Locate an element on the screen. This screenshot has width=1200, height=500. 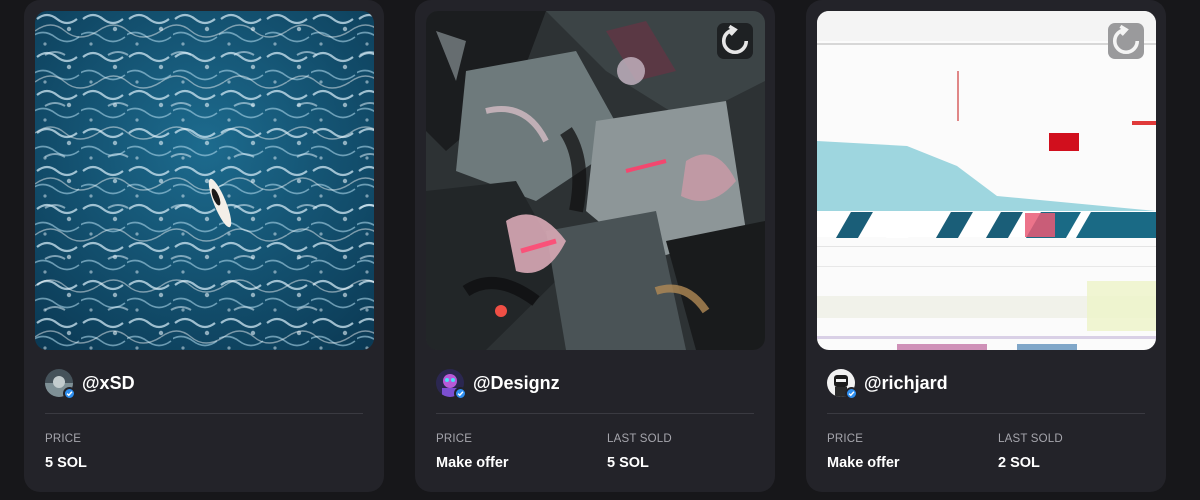
last-sold-value: 5 SOL is located at coordinates (628, 463).